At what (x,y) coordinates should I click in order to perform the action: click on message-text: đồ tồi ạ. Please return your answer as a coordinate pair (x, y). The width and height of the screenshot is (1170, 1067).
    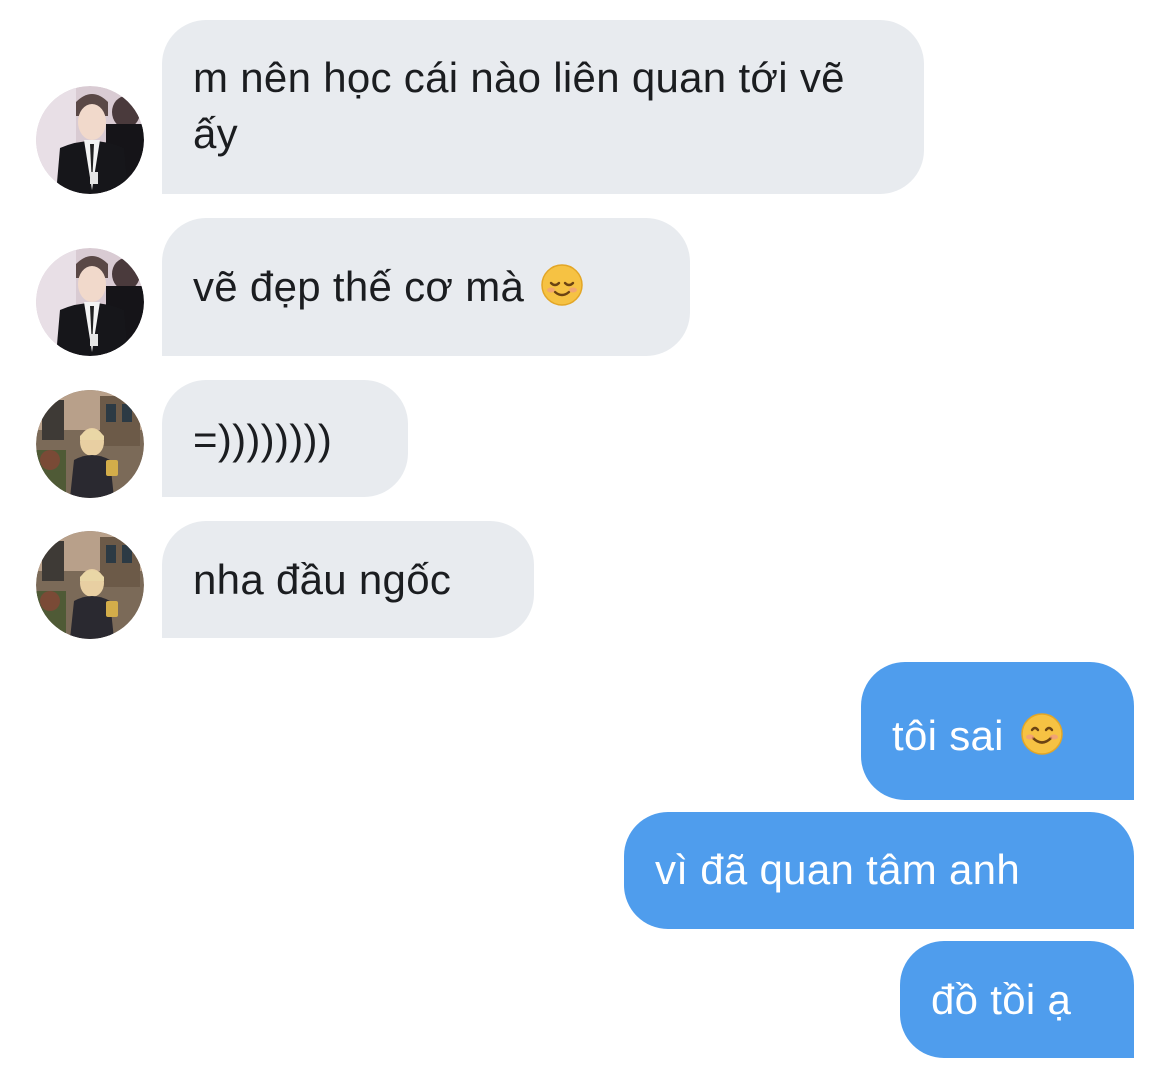
    Looking at the image, I should click on (1001, 999).